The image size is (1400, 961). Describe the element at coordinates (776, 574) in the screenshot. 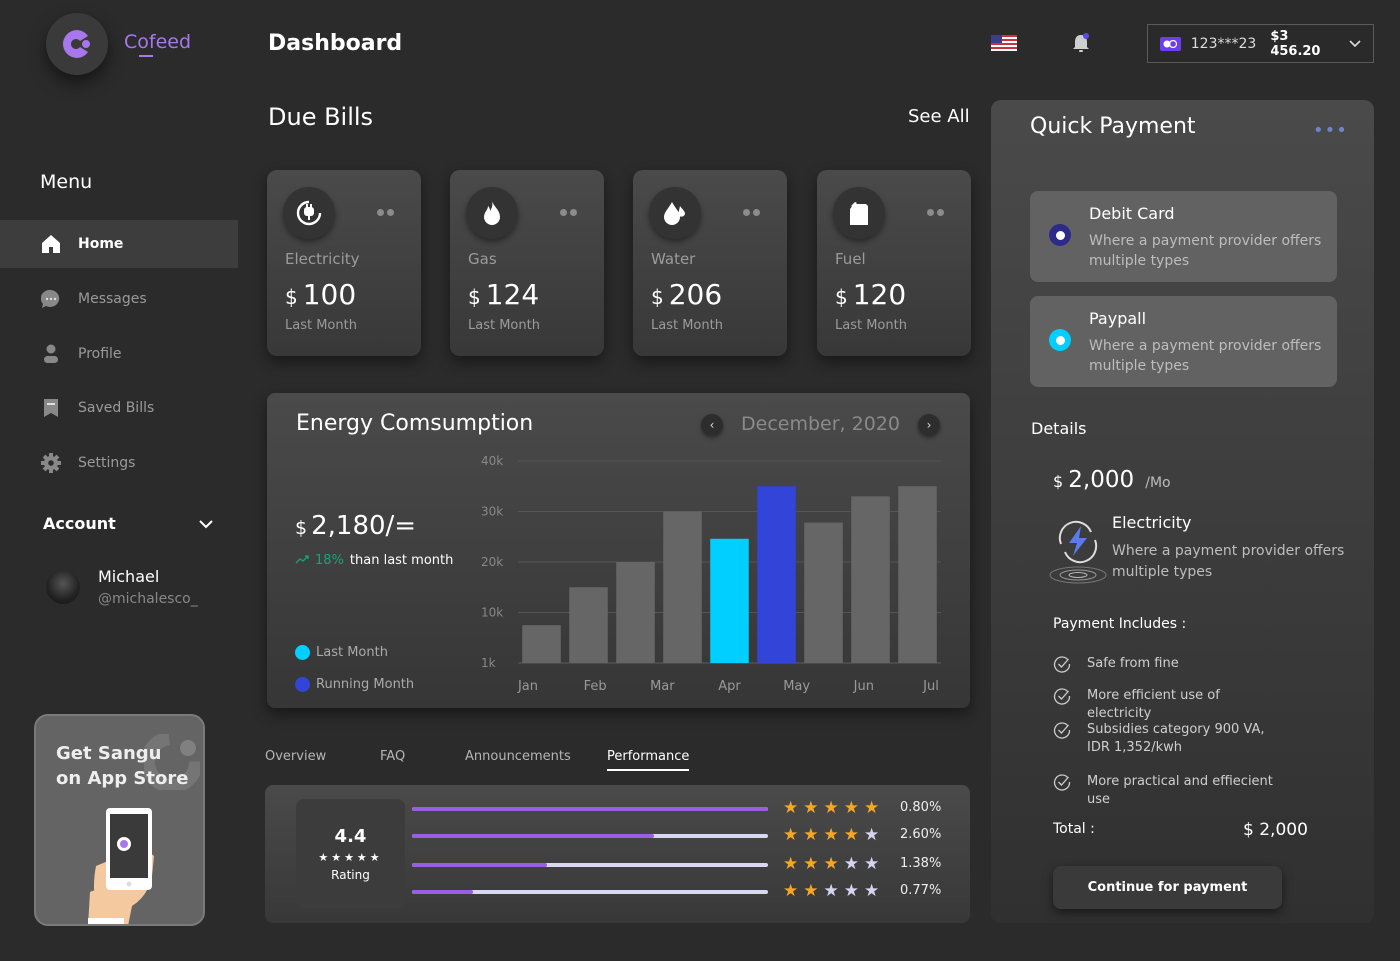

I see `bar-running-month` at that location.